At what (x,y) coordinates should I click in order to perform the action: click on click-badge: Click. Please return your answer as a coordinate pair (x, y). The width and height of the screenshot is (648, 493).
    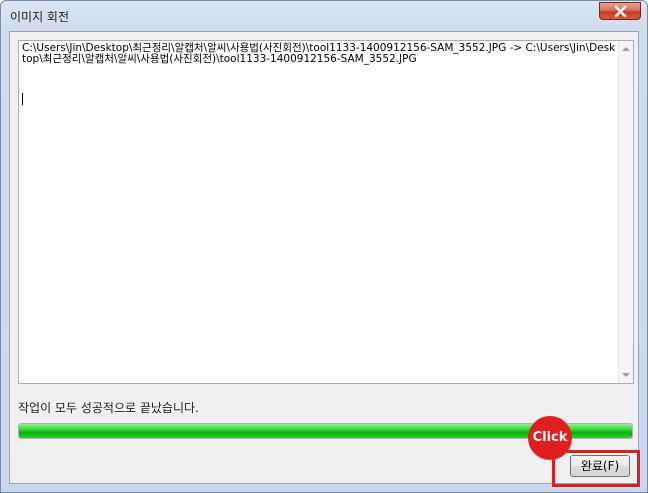
    Looking at the image, I should click on (550, 438).